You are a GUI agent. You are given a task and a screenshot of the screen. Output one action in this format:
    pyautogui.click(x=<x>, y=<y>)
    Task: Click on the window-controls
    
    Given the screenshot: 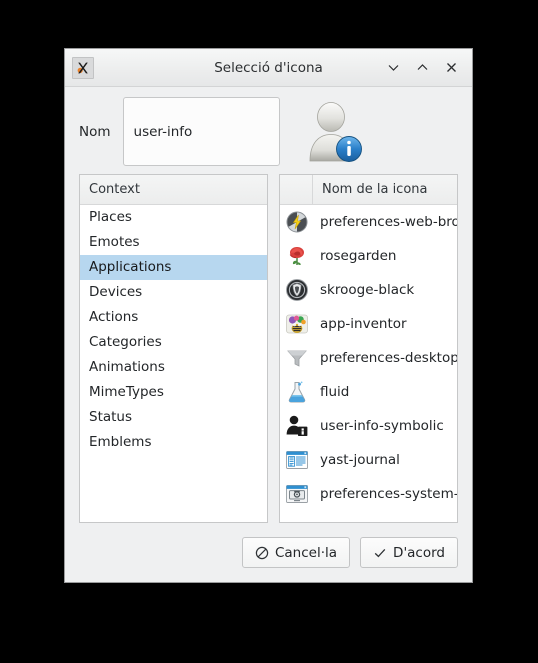 What is the action you would take?
    pyautogui.click(x=422, y=68)
    